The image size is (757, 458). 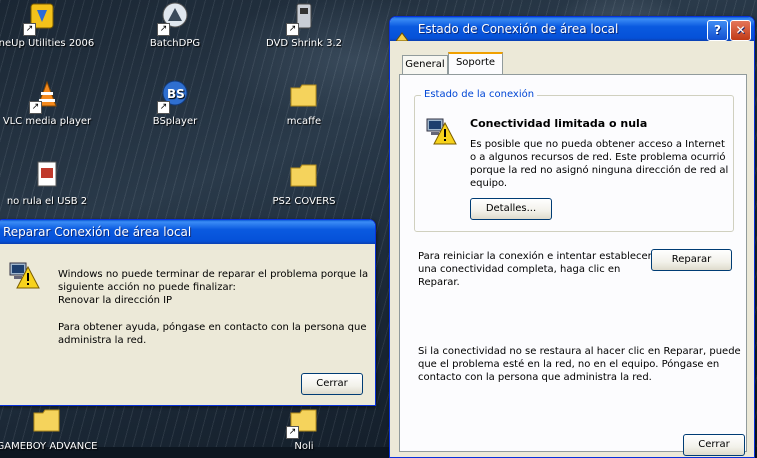 What do you see at coordinates (304, 43) in the screenshot?
I see `desktop-icon-label: DVD Shrink 3.2` at bounding box center [304, 43].